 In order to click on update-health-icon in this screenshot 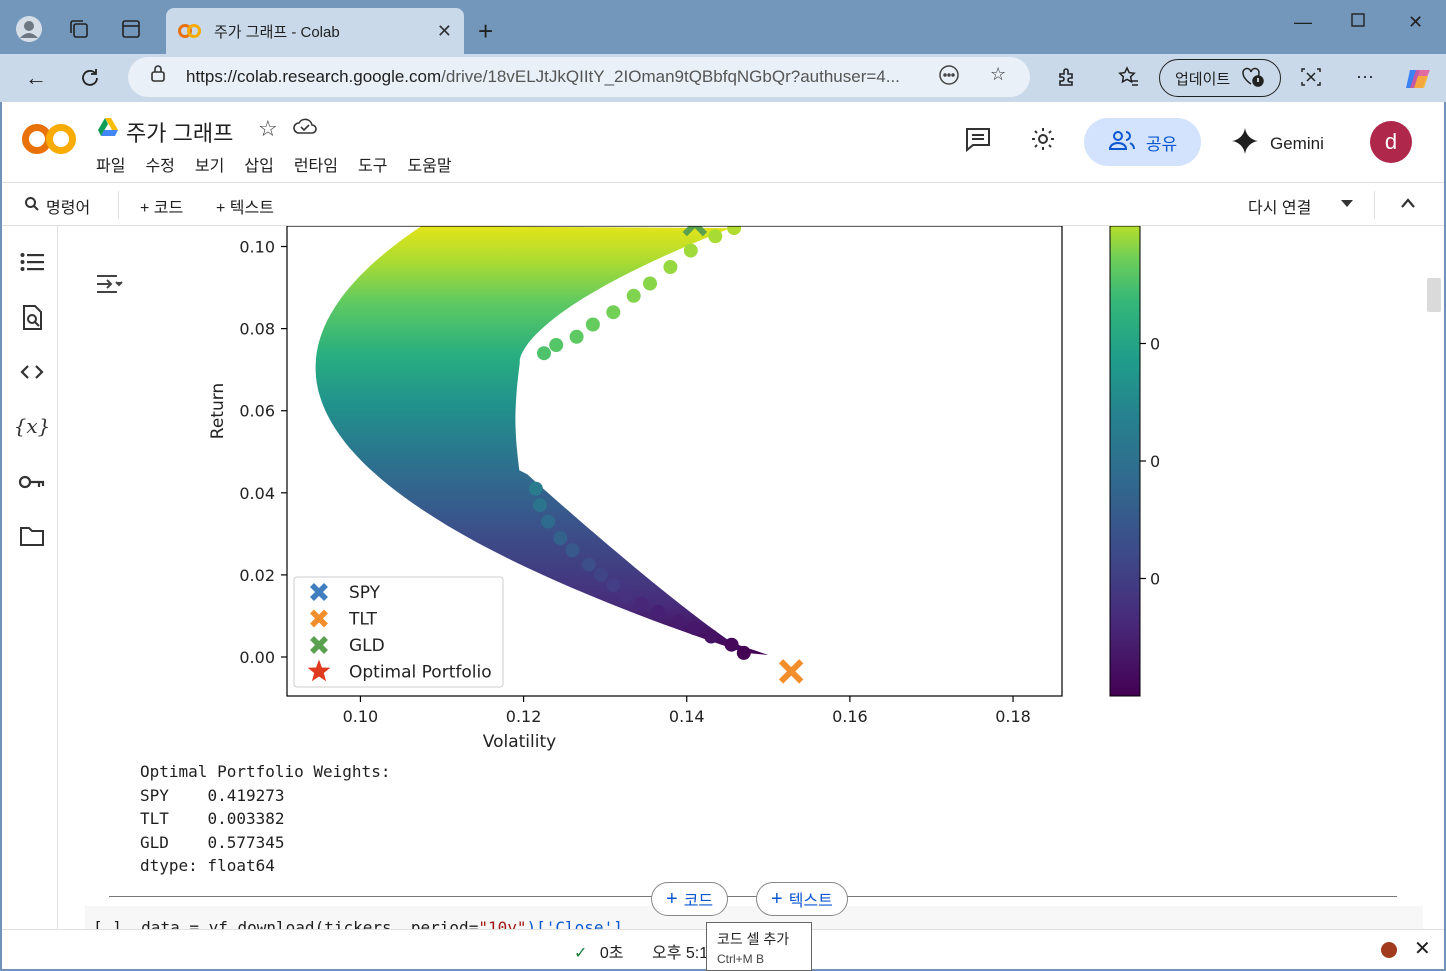, I will do `click(1252, 78)`.